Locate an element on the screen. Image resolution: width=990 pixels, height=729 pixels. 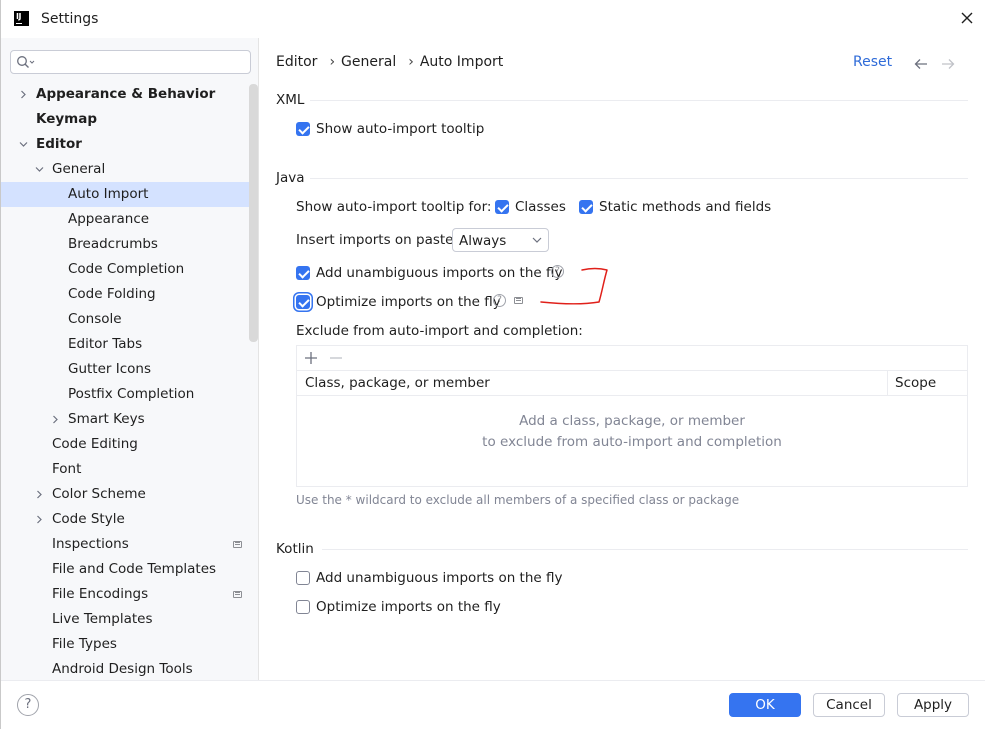
sidebar-item: Code Completion is located at coordinates (129, 269).